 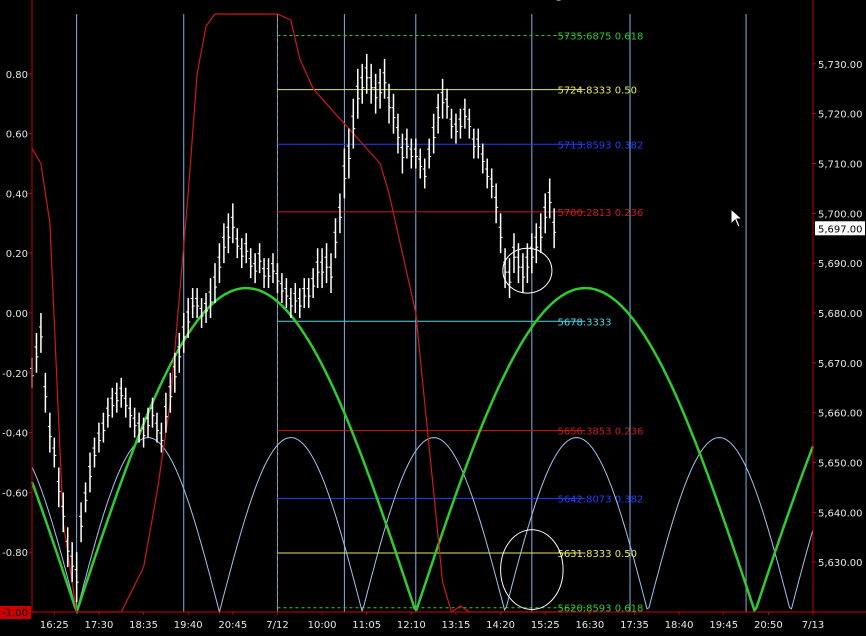 What do you see at coordinates (813, 625) in the screenshot?
I see `bottom-tick-label: 7/13` at bounding box center [813, 625].